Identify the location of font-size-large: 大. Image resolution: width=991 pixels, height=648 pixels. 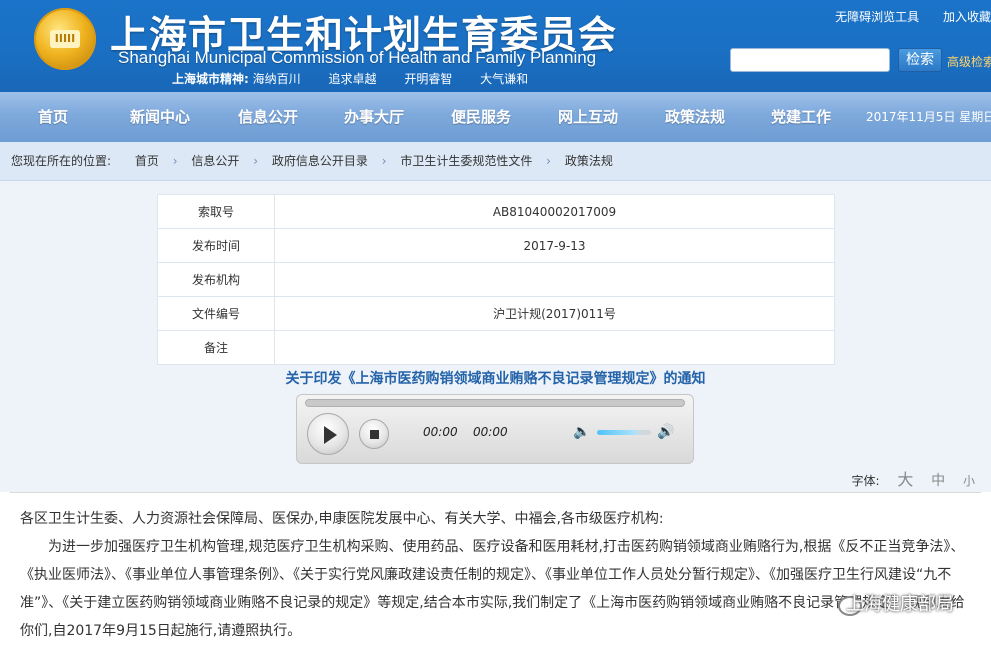
(905, 479).